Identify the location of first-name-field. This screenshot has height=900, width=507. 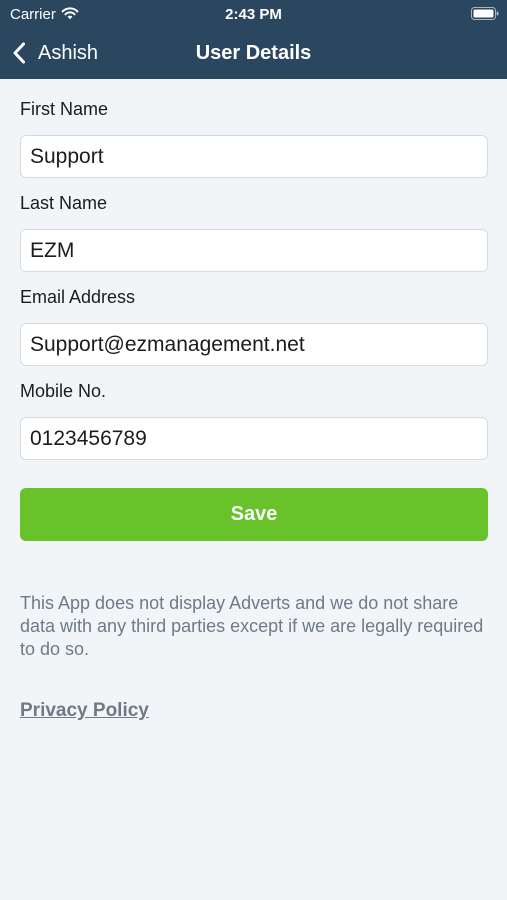
(254, 156).